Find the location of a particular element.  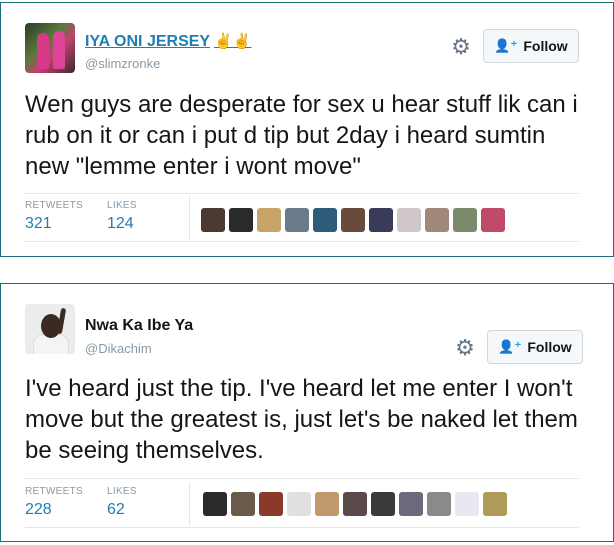

retweet-stat: RETWEETS 321 is located at coordinates (54, 216).